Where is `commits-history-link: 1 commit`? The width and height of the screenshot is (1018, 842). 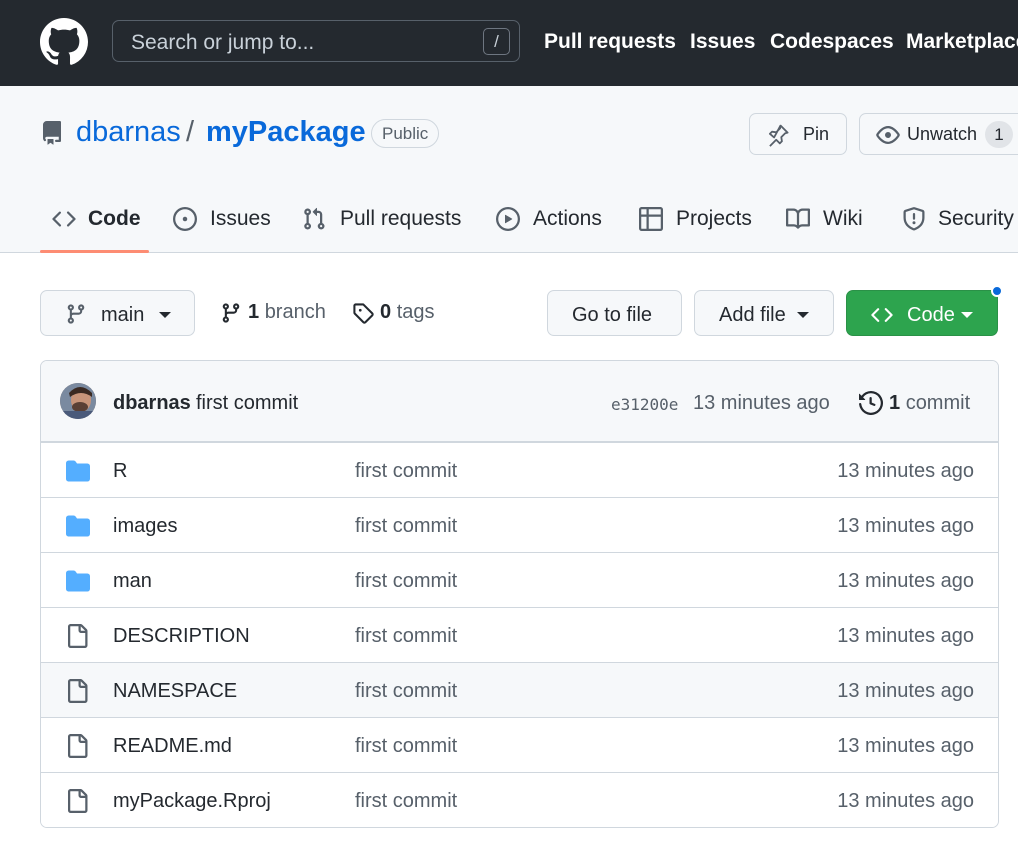
commits-history-link: 1 commit is located at coordinates (928, 404).